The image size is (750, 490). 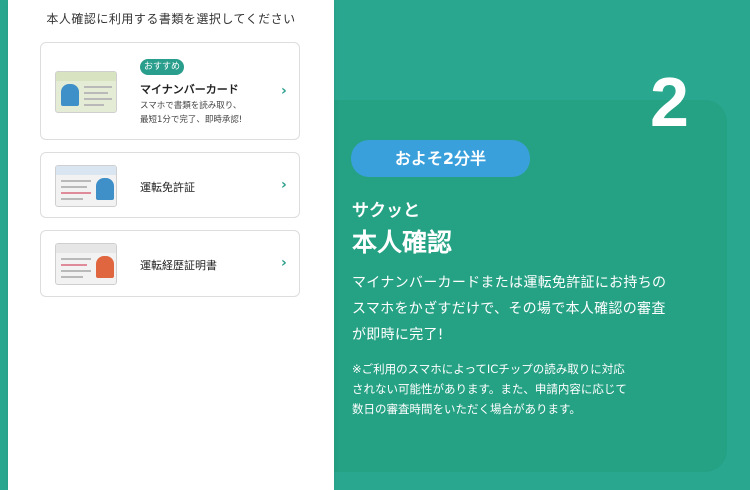 I want to click on document-option-driving-history-certificate: 運転経歴証明書 ›, so click(x=170, y=263).